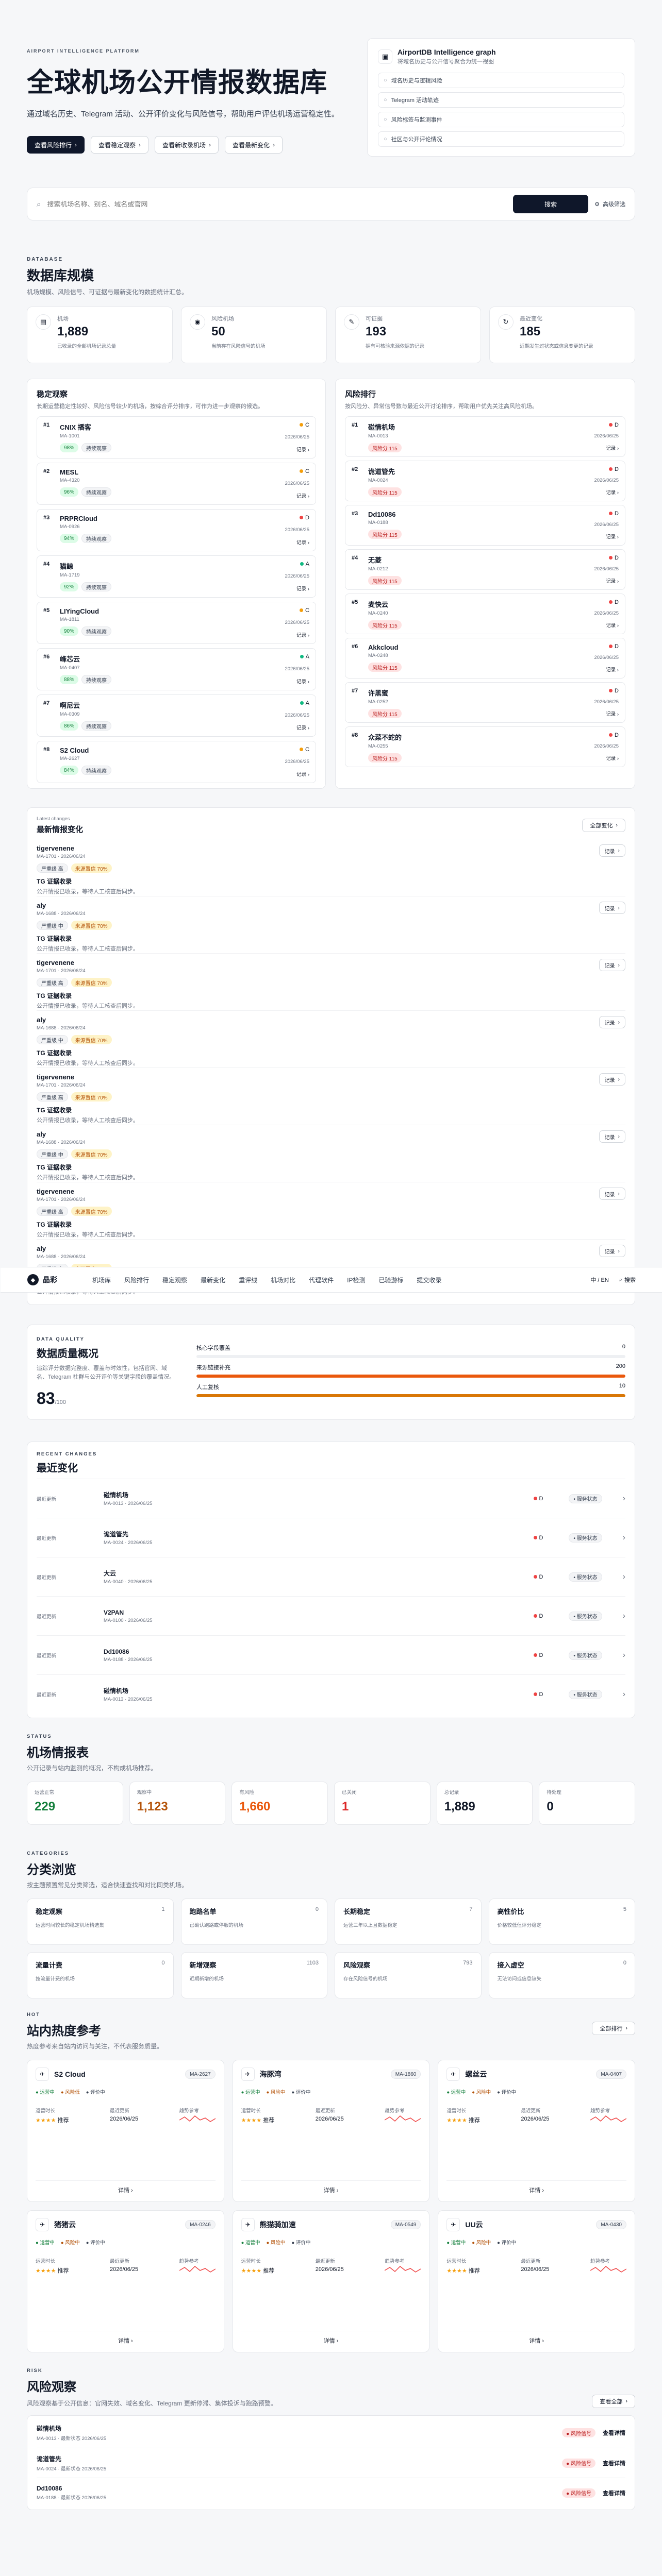 The width and height of the screenshot is (662, 2576). Describe the element at coordinates (331, 2433) in the screenshot. I see `riskwatch-row: 碰情机场 MA-0013 · 最新状态 2026/06/25 ● 风险信号 查看详情` at that location.